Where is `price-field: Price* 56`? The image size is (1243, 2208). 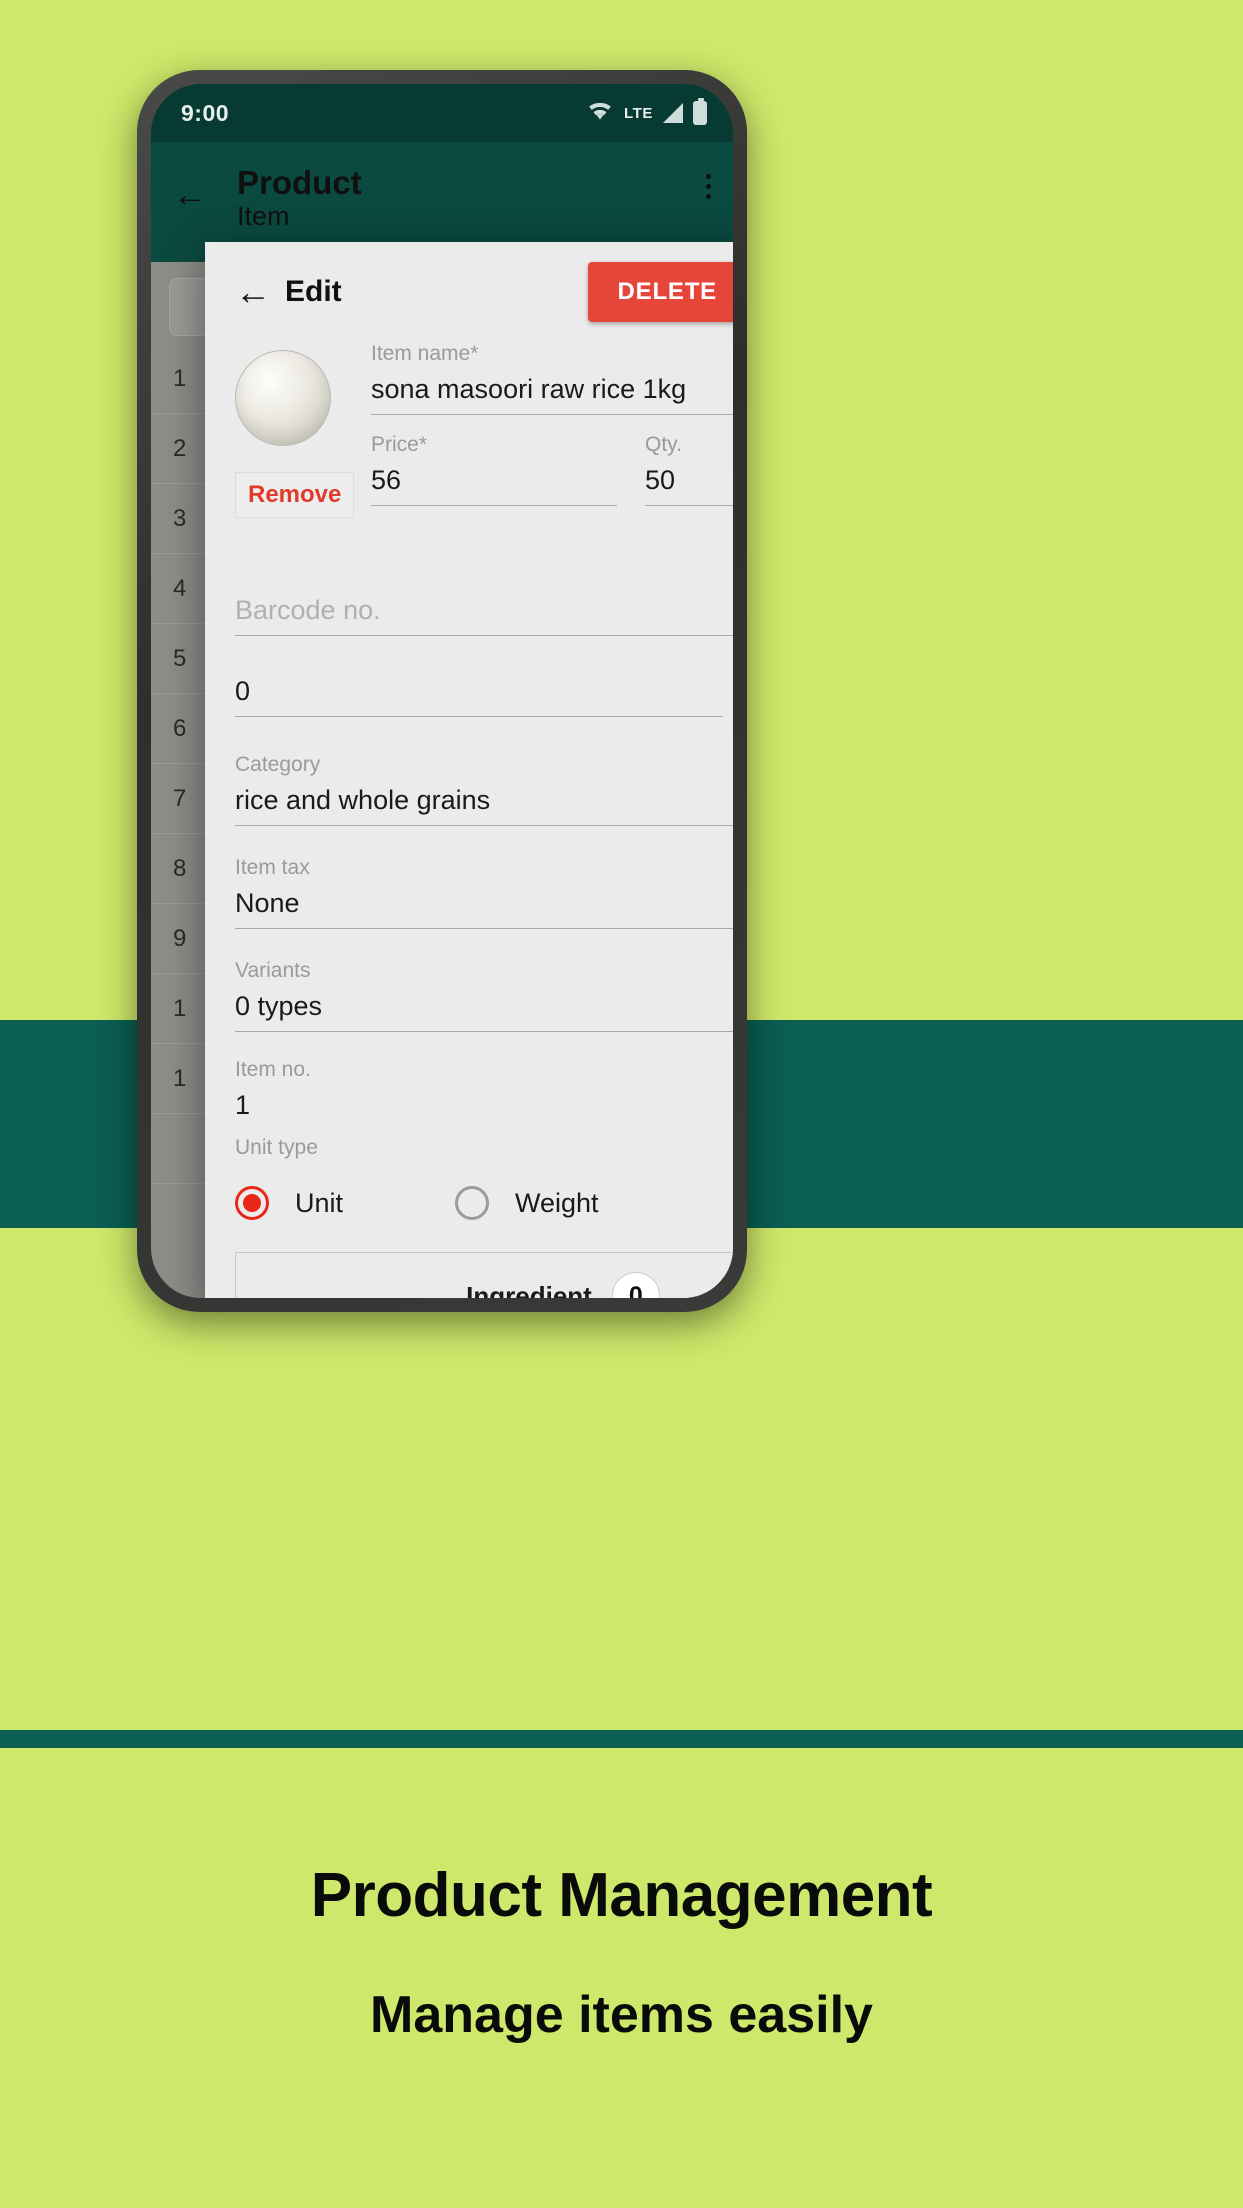
price-field: Price* 56 is located at coordinates (494, 469).